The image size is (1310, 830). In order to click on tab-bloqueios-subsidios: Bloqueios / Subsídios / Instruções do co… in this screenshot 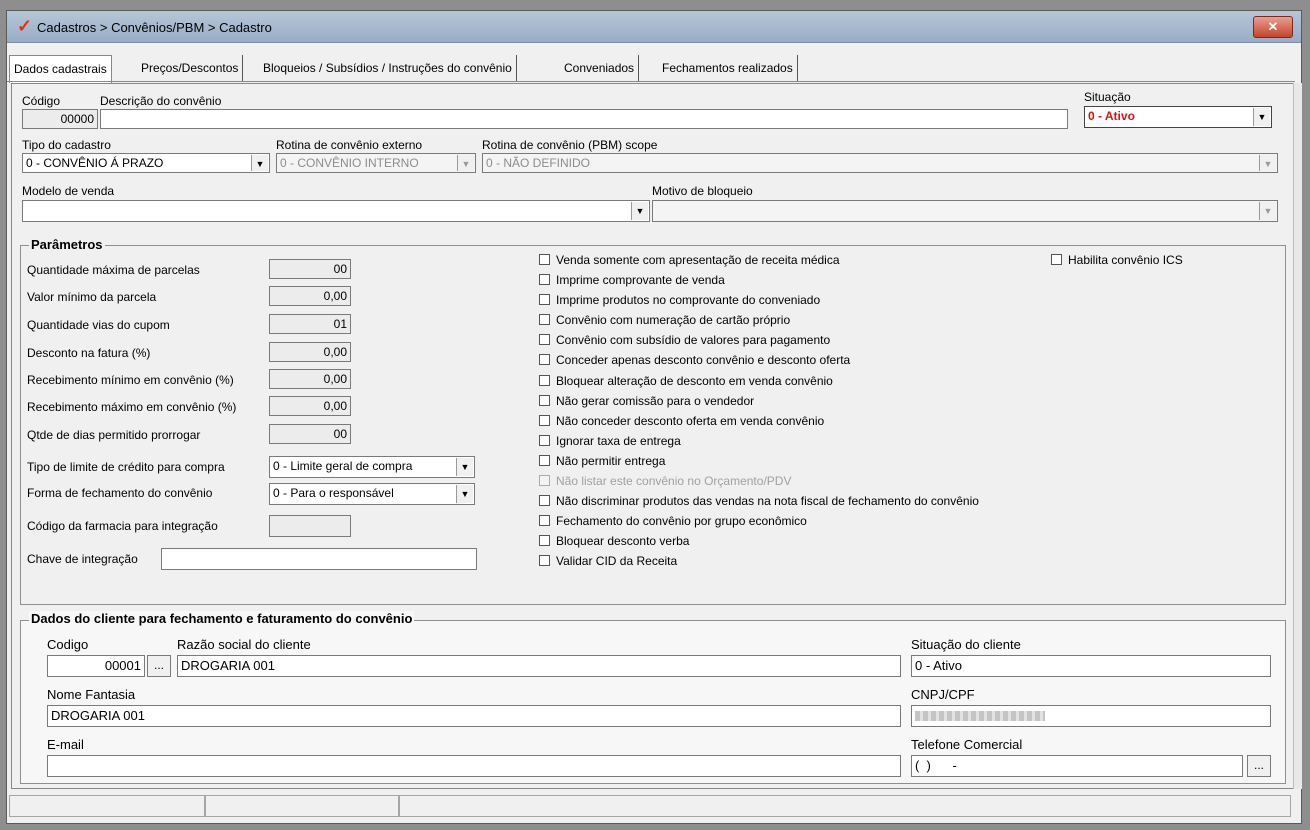, I will do `click(388, 68)`.